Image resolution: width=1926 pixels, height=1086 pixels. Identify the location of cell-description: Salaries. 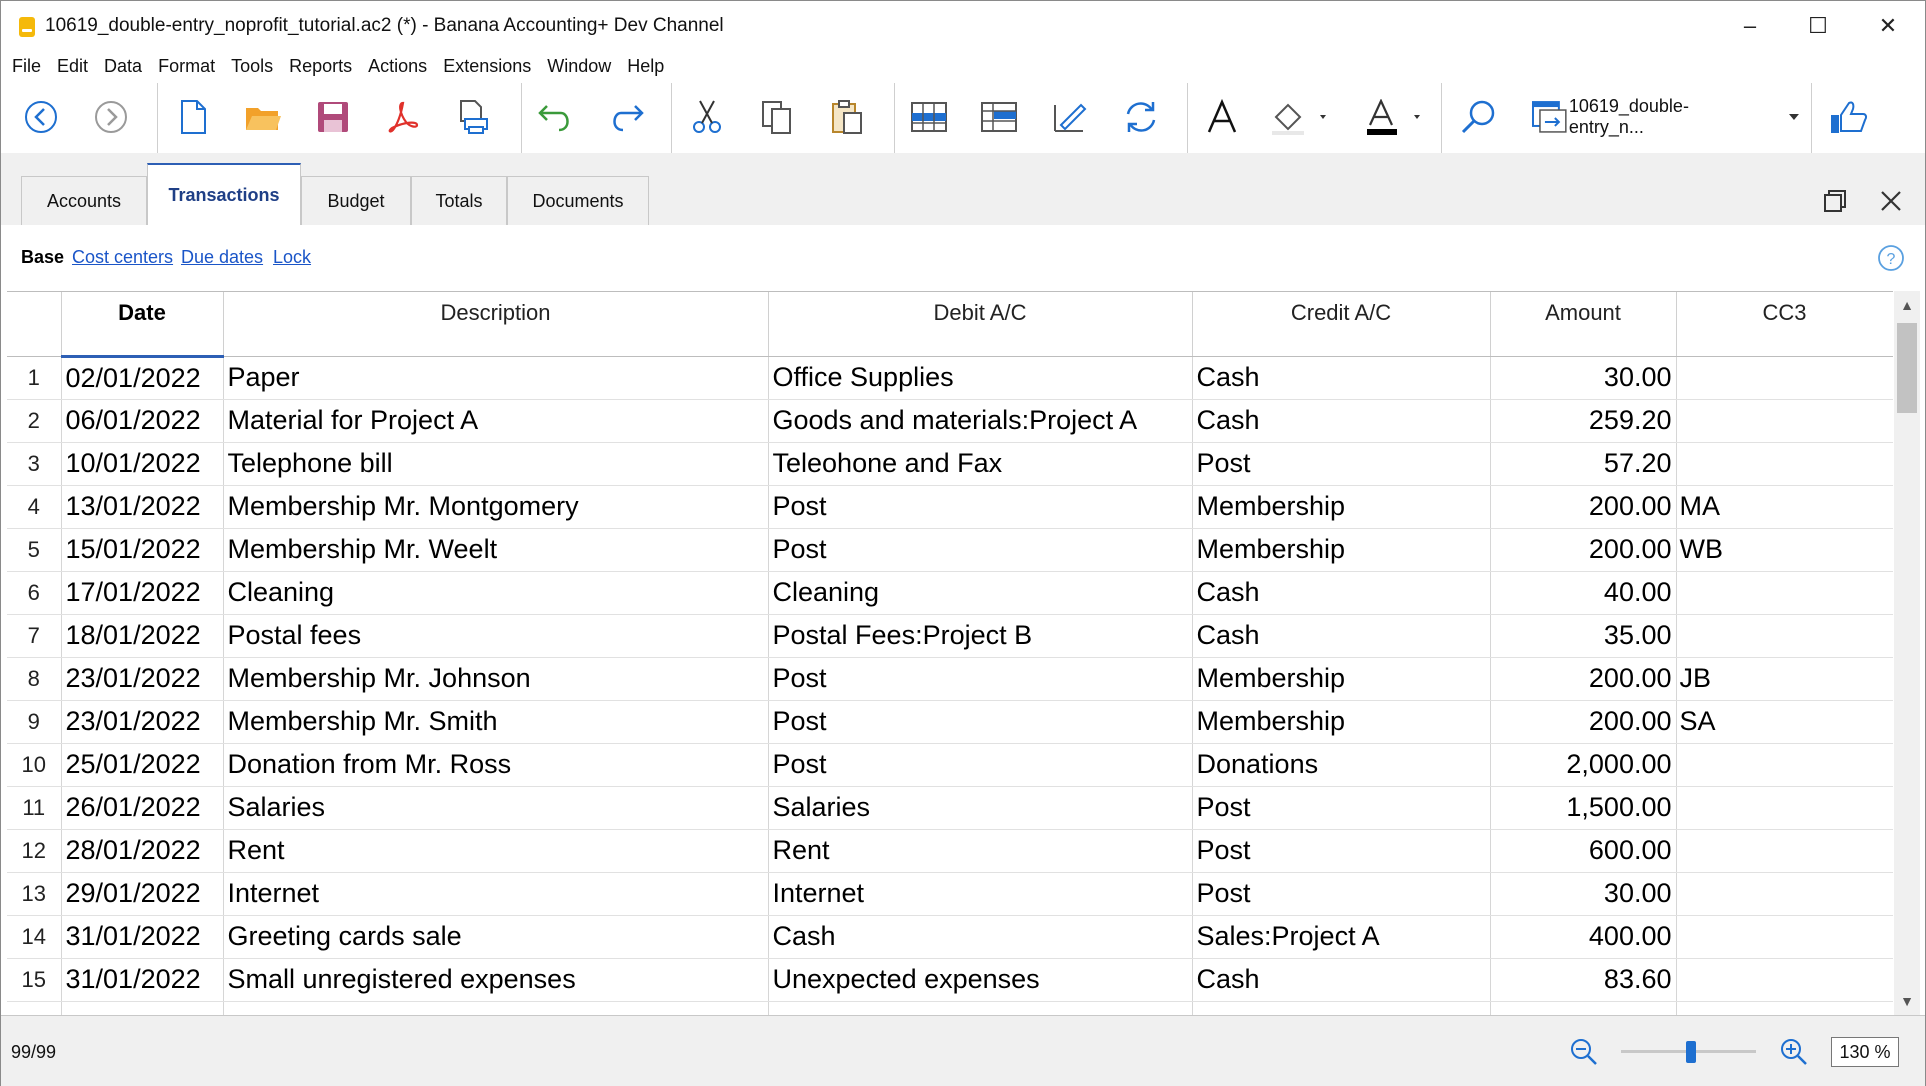
(496, 808).